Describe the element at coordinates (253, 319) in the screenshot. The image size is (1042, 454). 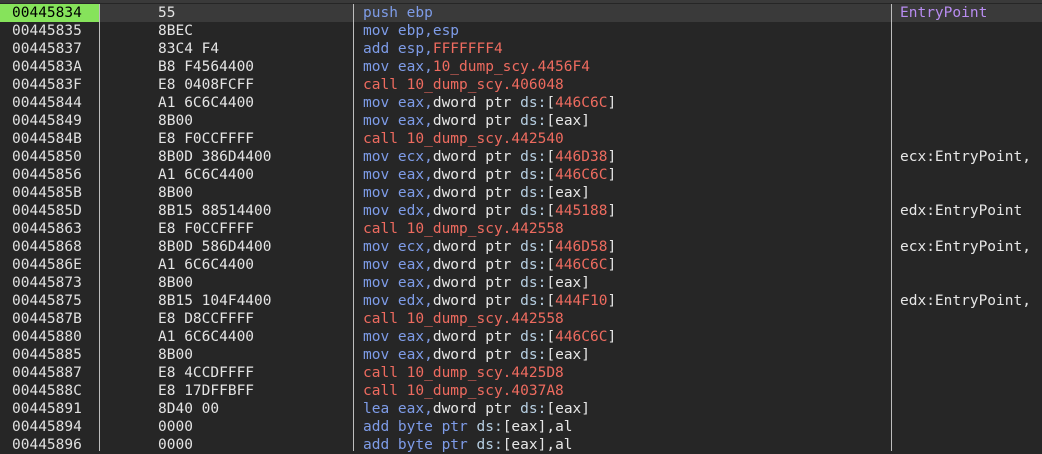
I see `bytes-cell: E8 D8CCFFFF` at that location.